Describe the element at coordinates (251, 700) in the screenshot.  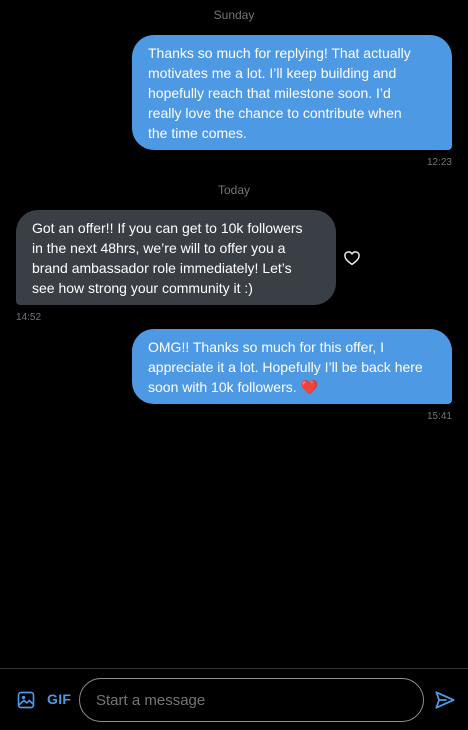
I see `message-input` at that location.